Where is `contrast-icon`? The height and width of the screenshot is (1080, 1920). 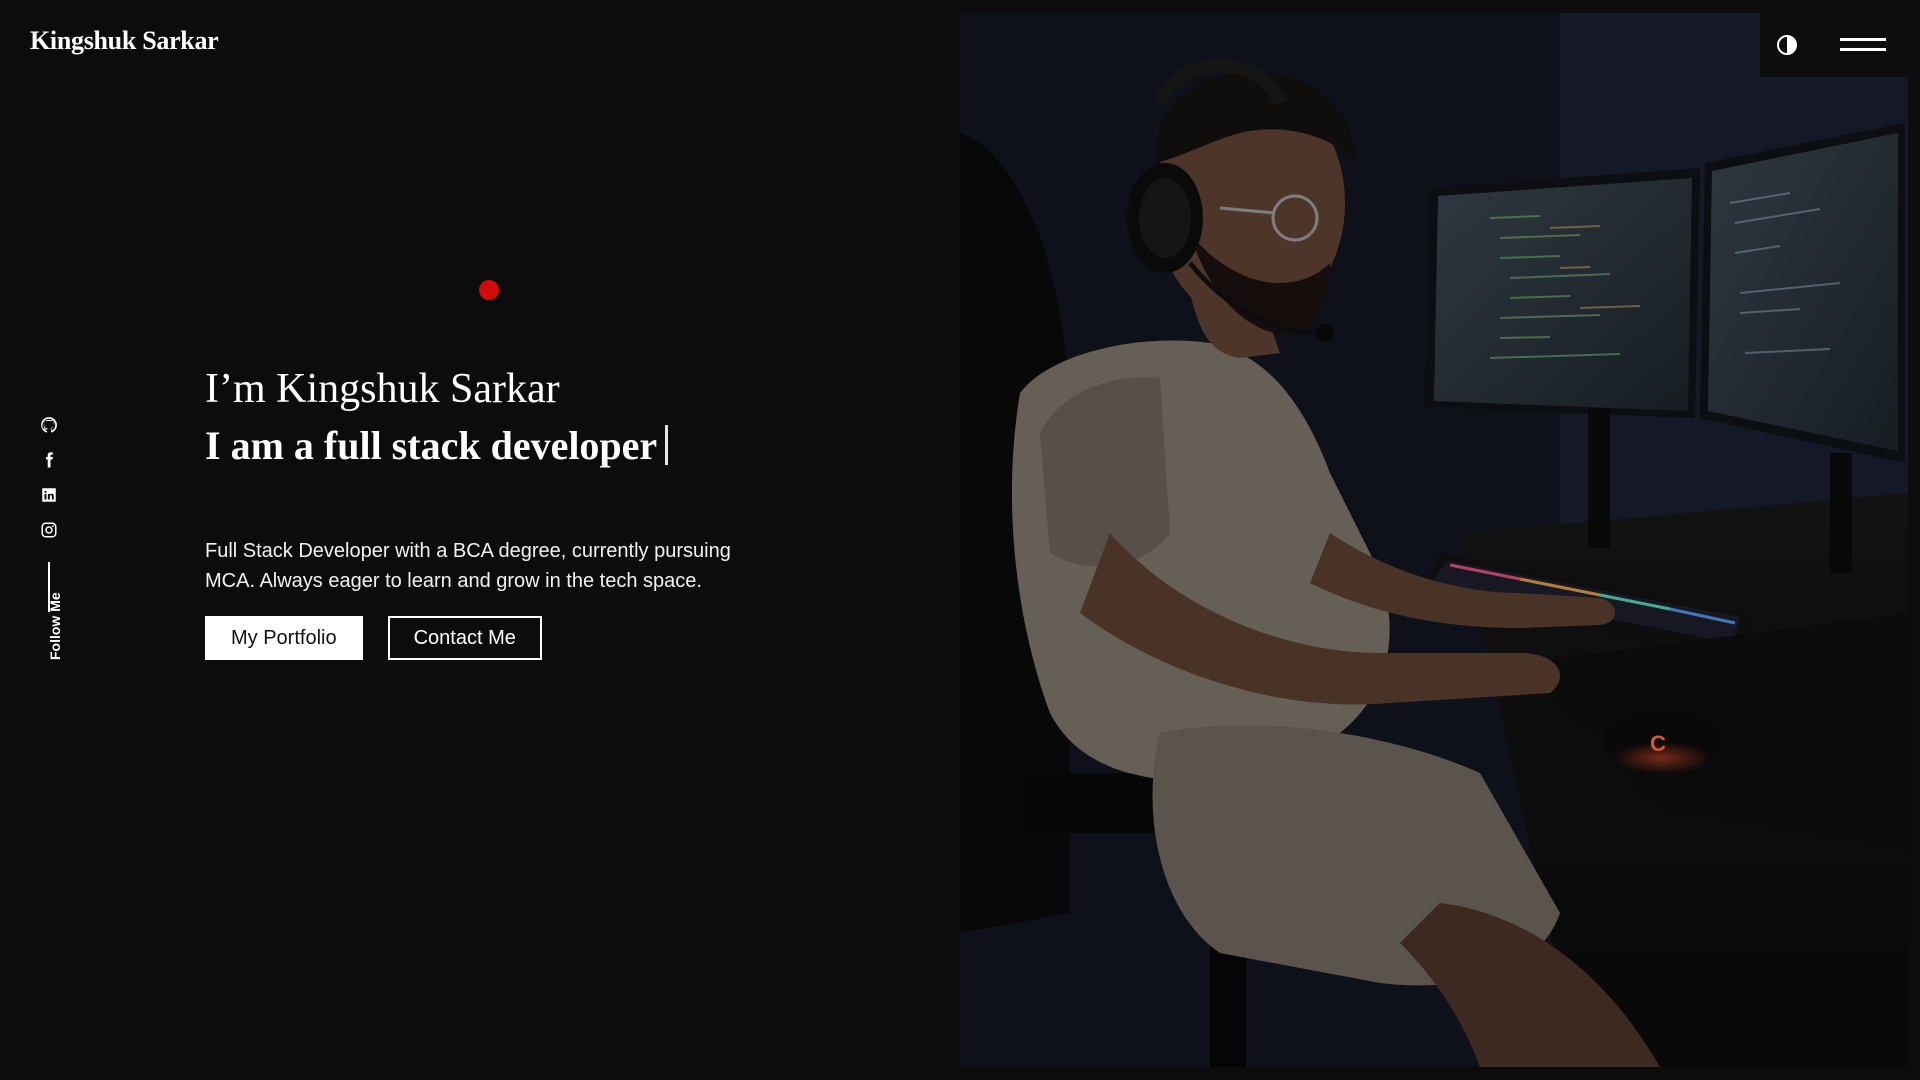 contrast-icon is located at coordinates (1787, 45).